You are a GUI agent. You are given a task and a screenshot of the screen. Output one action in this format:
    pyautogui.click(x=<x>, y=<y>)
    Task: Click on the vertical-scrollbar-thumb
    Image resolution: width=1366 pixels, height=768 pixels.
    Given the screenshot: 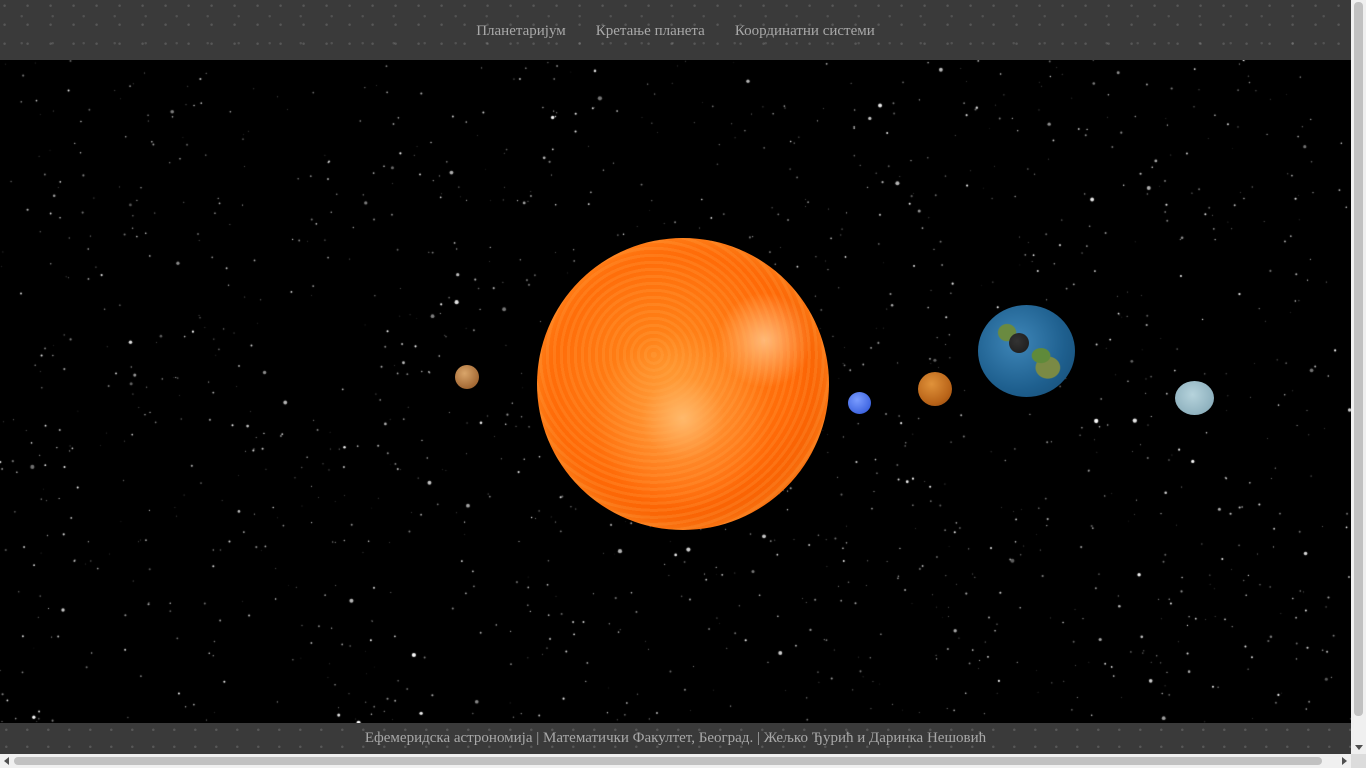 What is the action you would take?
    pyautogui.click(x=1358, y=359)
    